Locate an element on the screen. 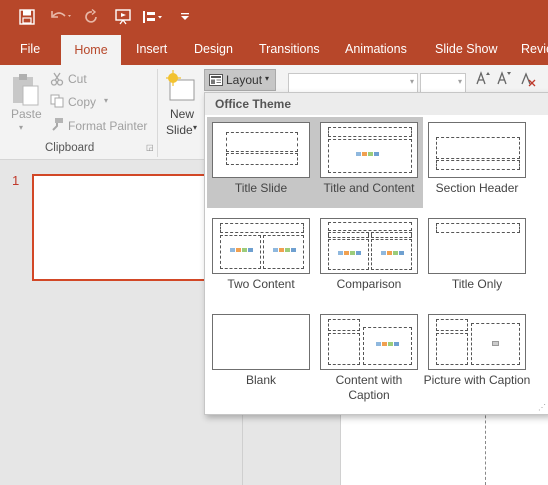  format-painter-icon is located at coordinates (57, 124).